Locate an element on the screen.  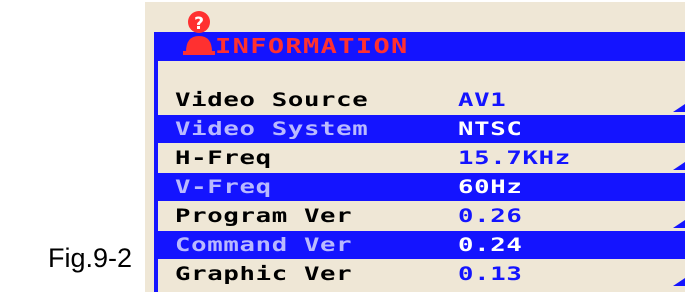
info-row-label: H-Freq is located at coordinates (223, 158).